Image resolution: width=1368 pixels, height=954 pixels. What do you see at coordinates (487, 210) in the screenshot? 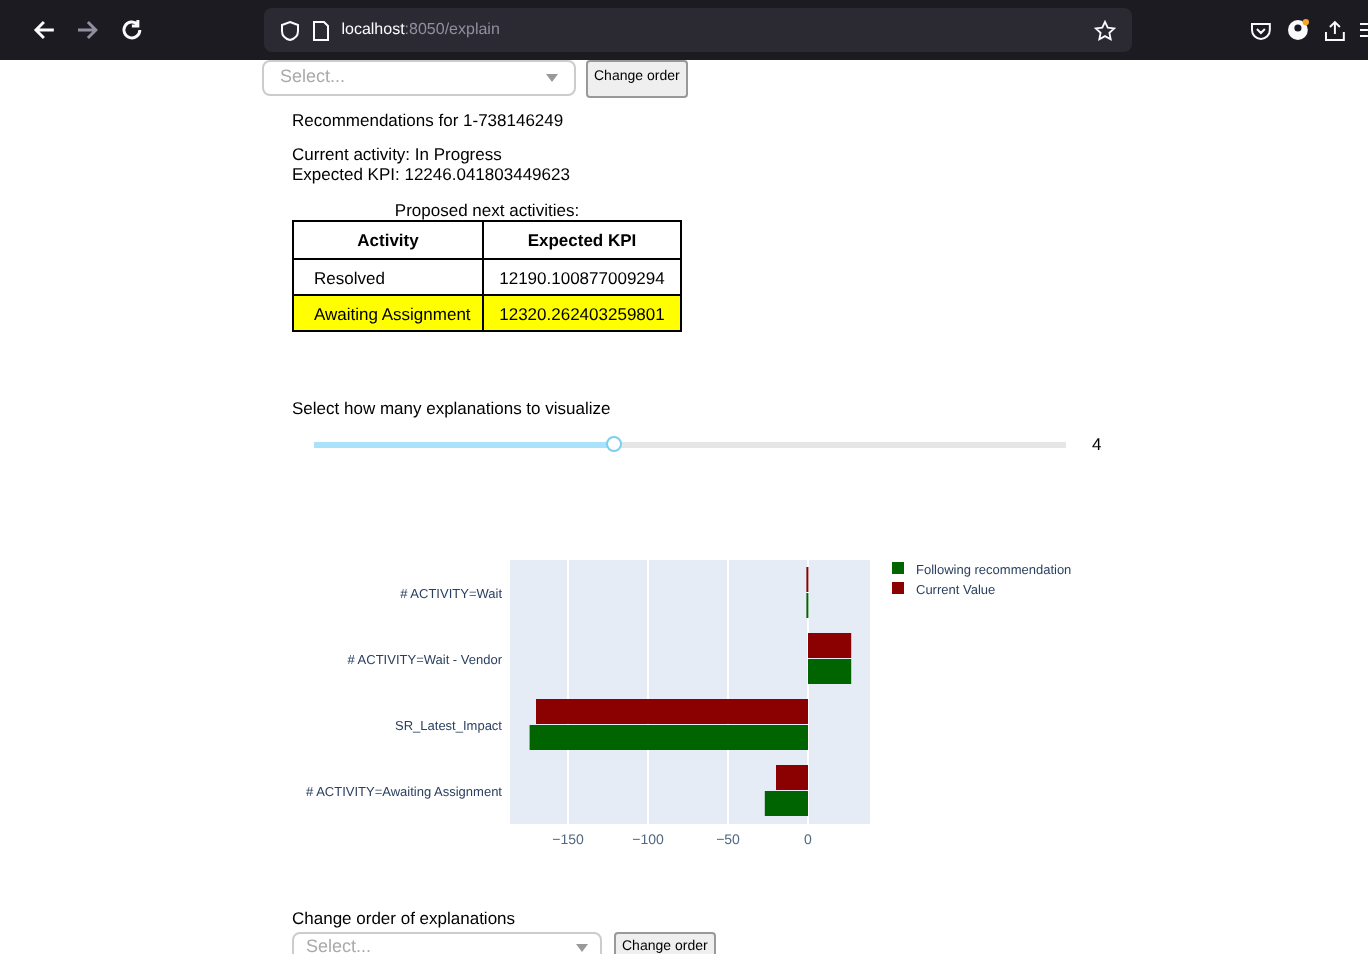
I see `table-caption: Proposed next activities:` at bounding box center [487, 210].